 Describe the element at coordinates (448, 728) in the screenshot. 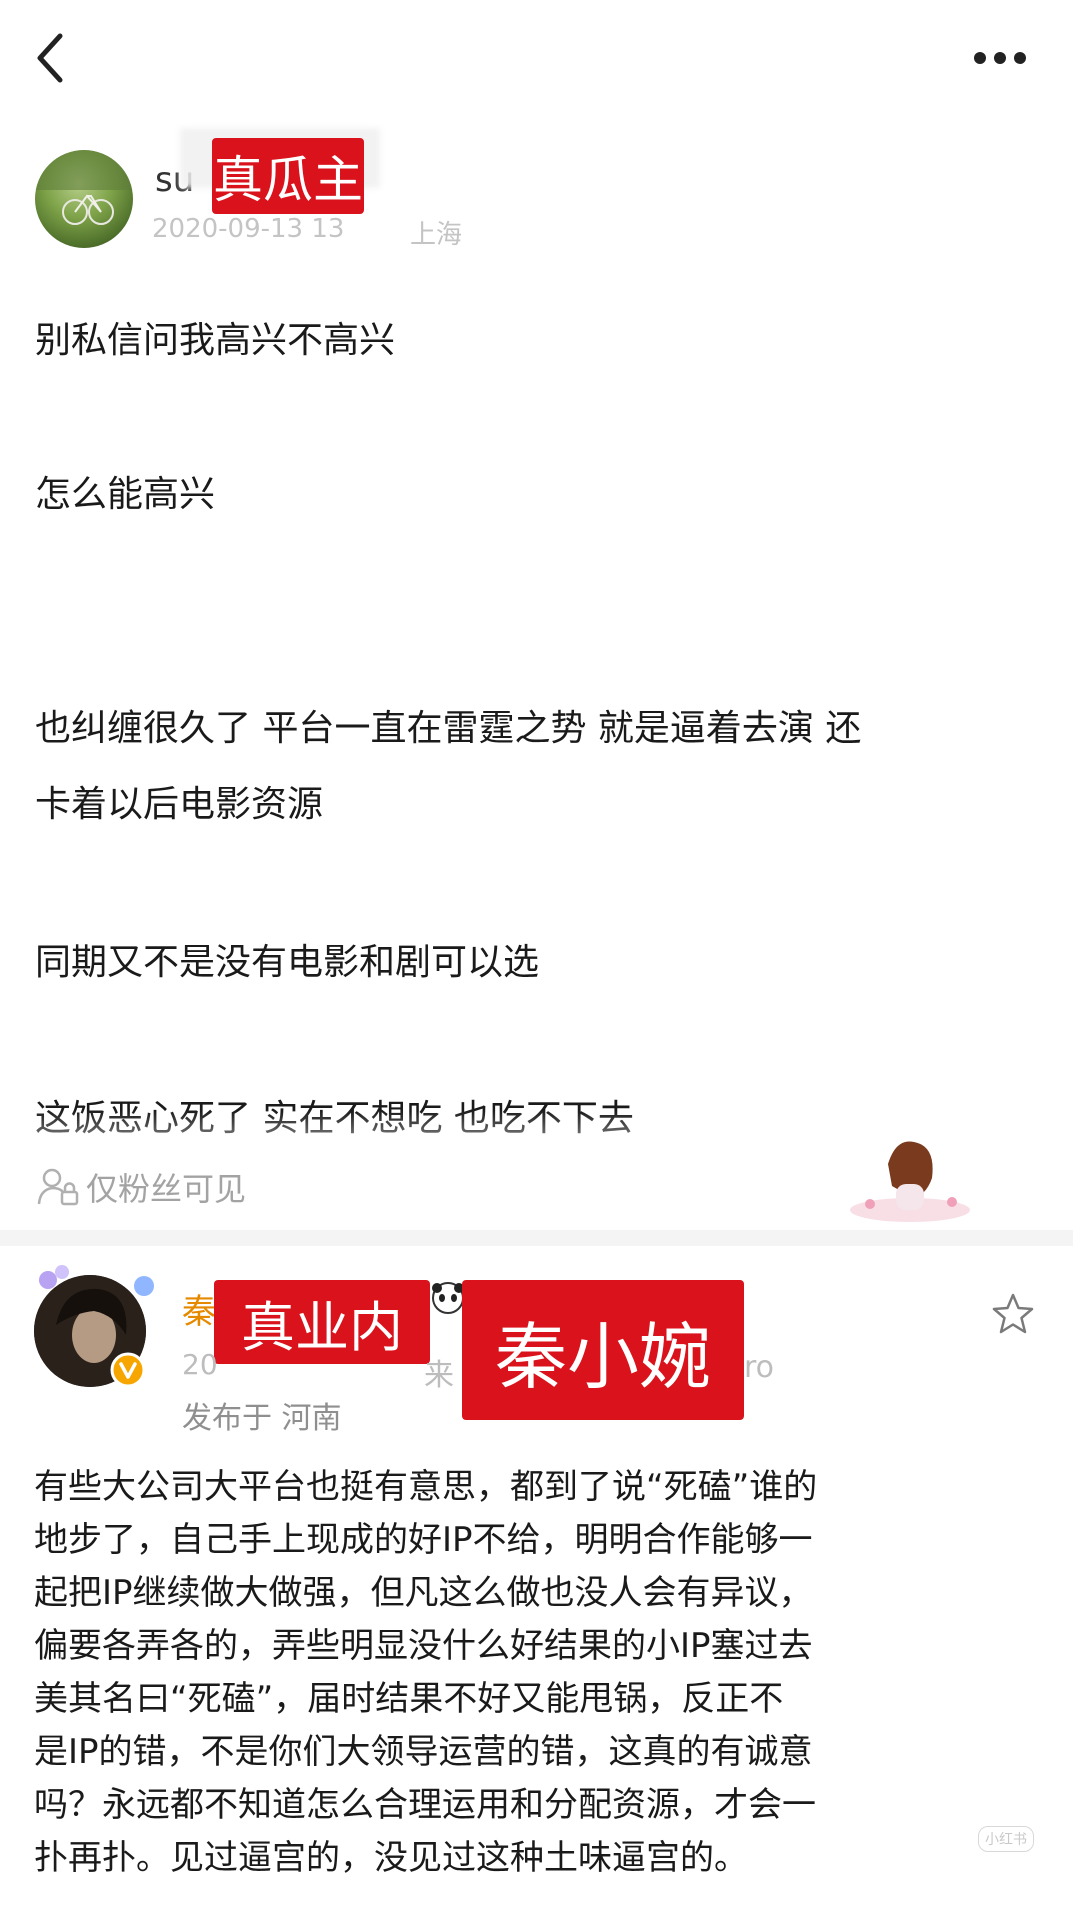

I see `post-paragraph: 也纠缠很久了 平台一直在雷霆之势 就是逼着去演 还` at that location.